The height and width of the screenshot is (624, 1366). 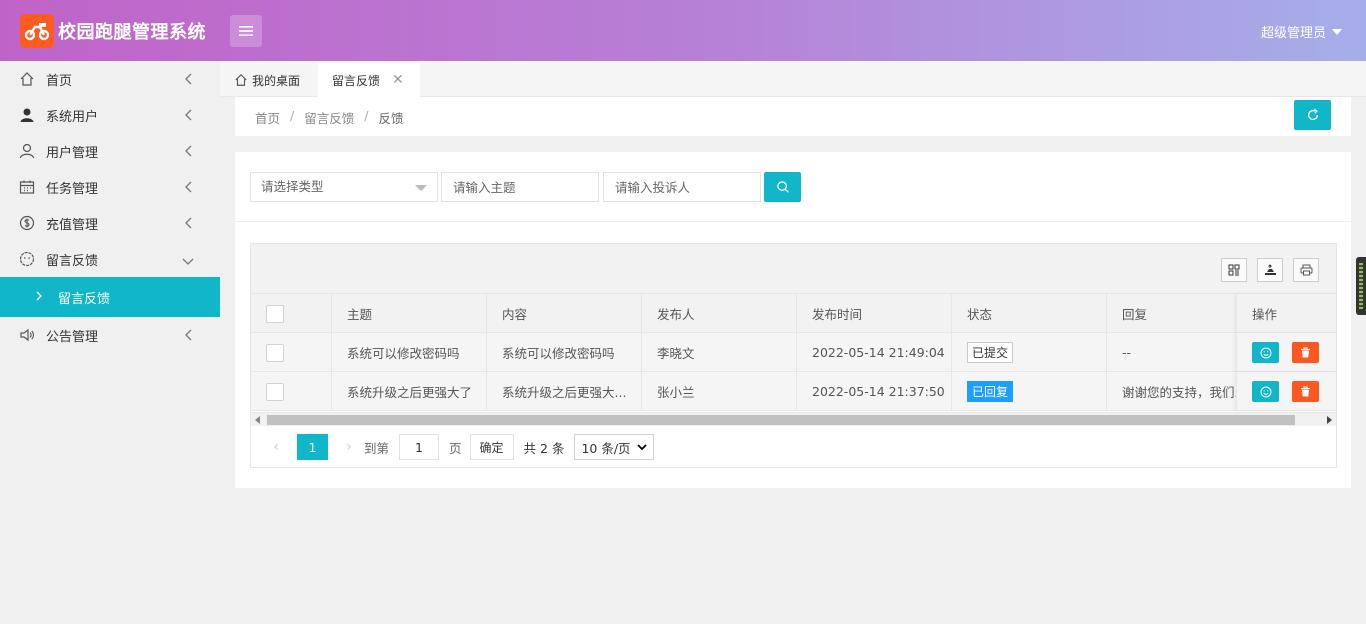 What do you see at coordinates (782, 187) in the screenshot?
I see `search-button` at bounding box center [782, 187].